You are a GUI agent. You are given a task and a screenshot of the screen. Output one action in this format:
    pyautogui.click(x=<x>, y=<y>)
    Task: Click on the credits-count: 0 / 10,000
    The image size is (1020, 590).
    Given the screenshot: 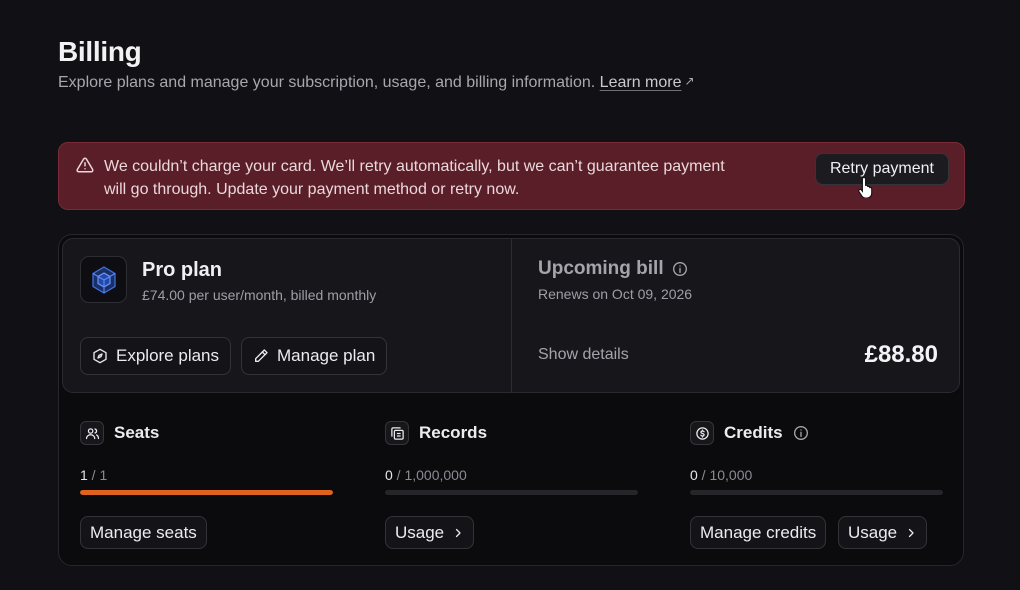 What is the action you would take?
    pyautogui.click(x=721, y=475)
    